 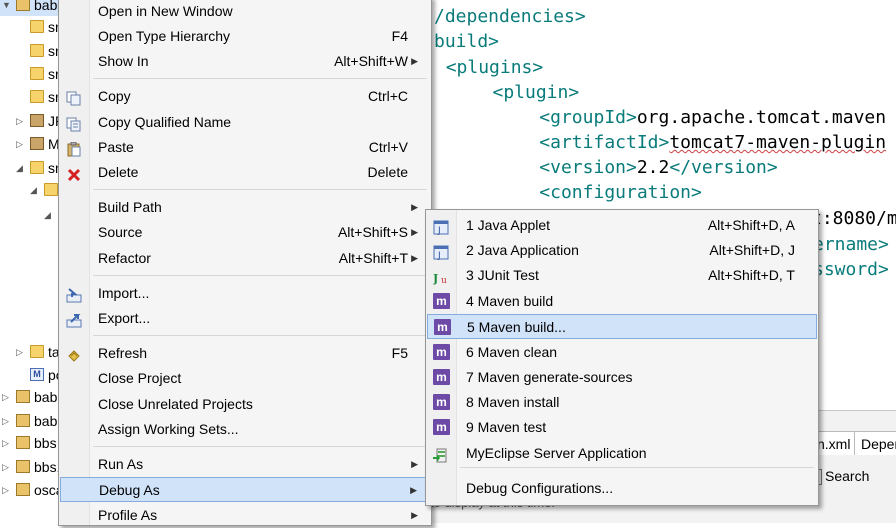 I want to click on menu-item-run-as: Run As ▶, so click(x=245, y=464).